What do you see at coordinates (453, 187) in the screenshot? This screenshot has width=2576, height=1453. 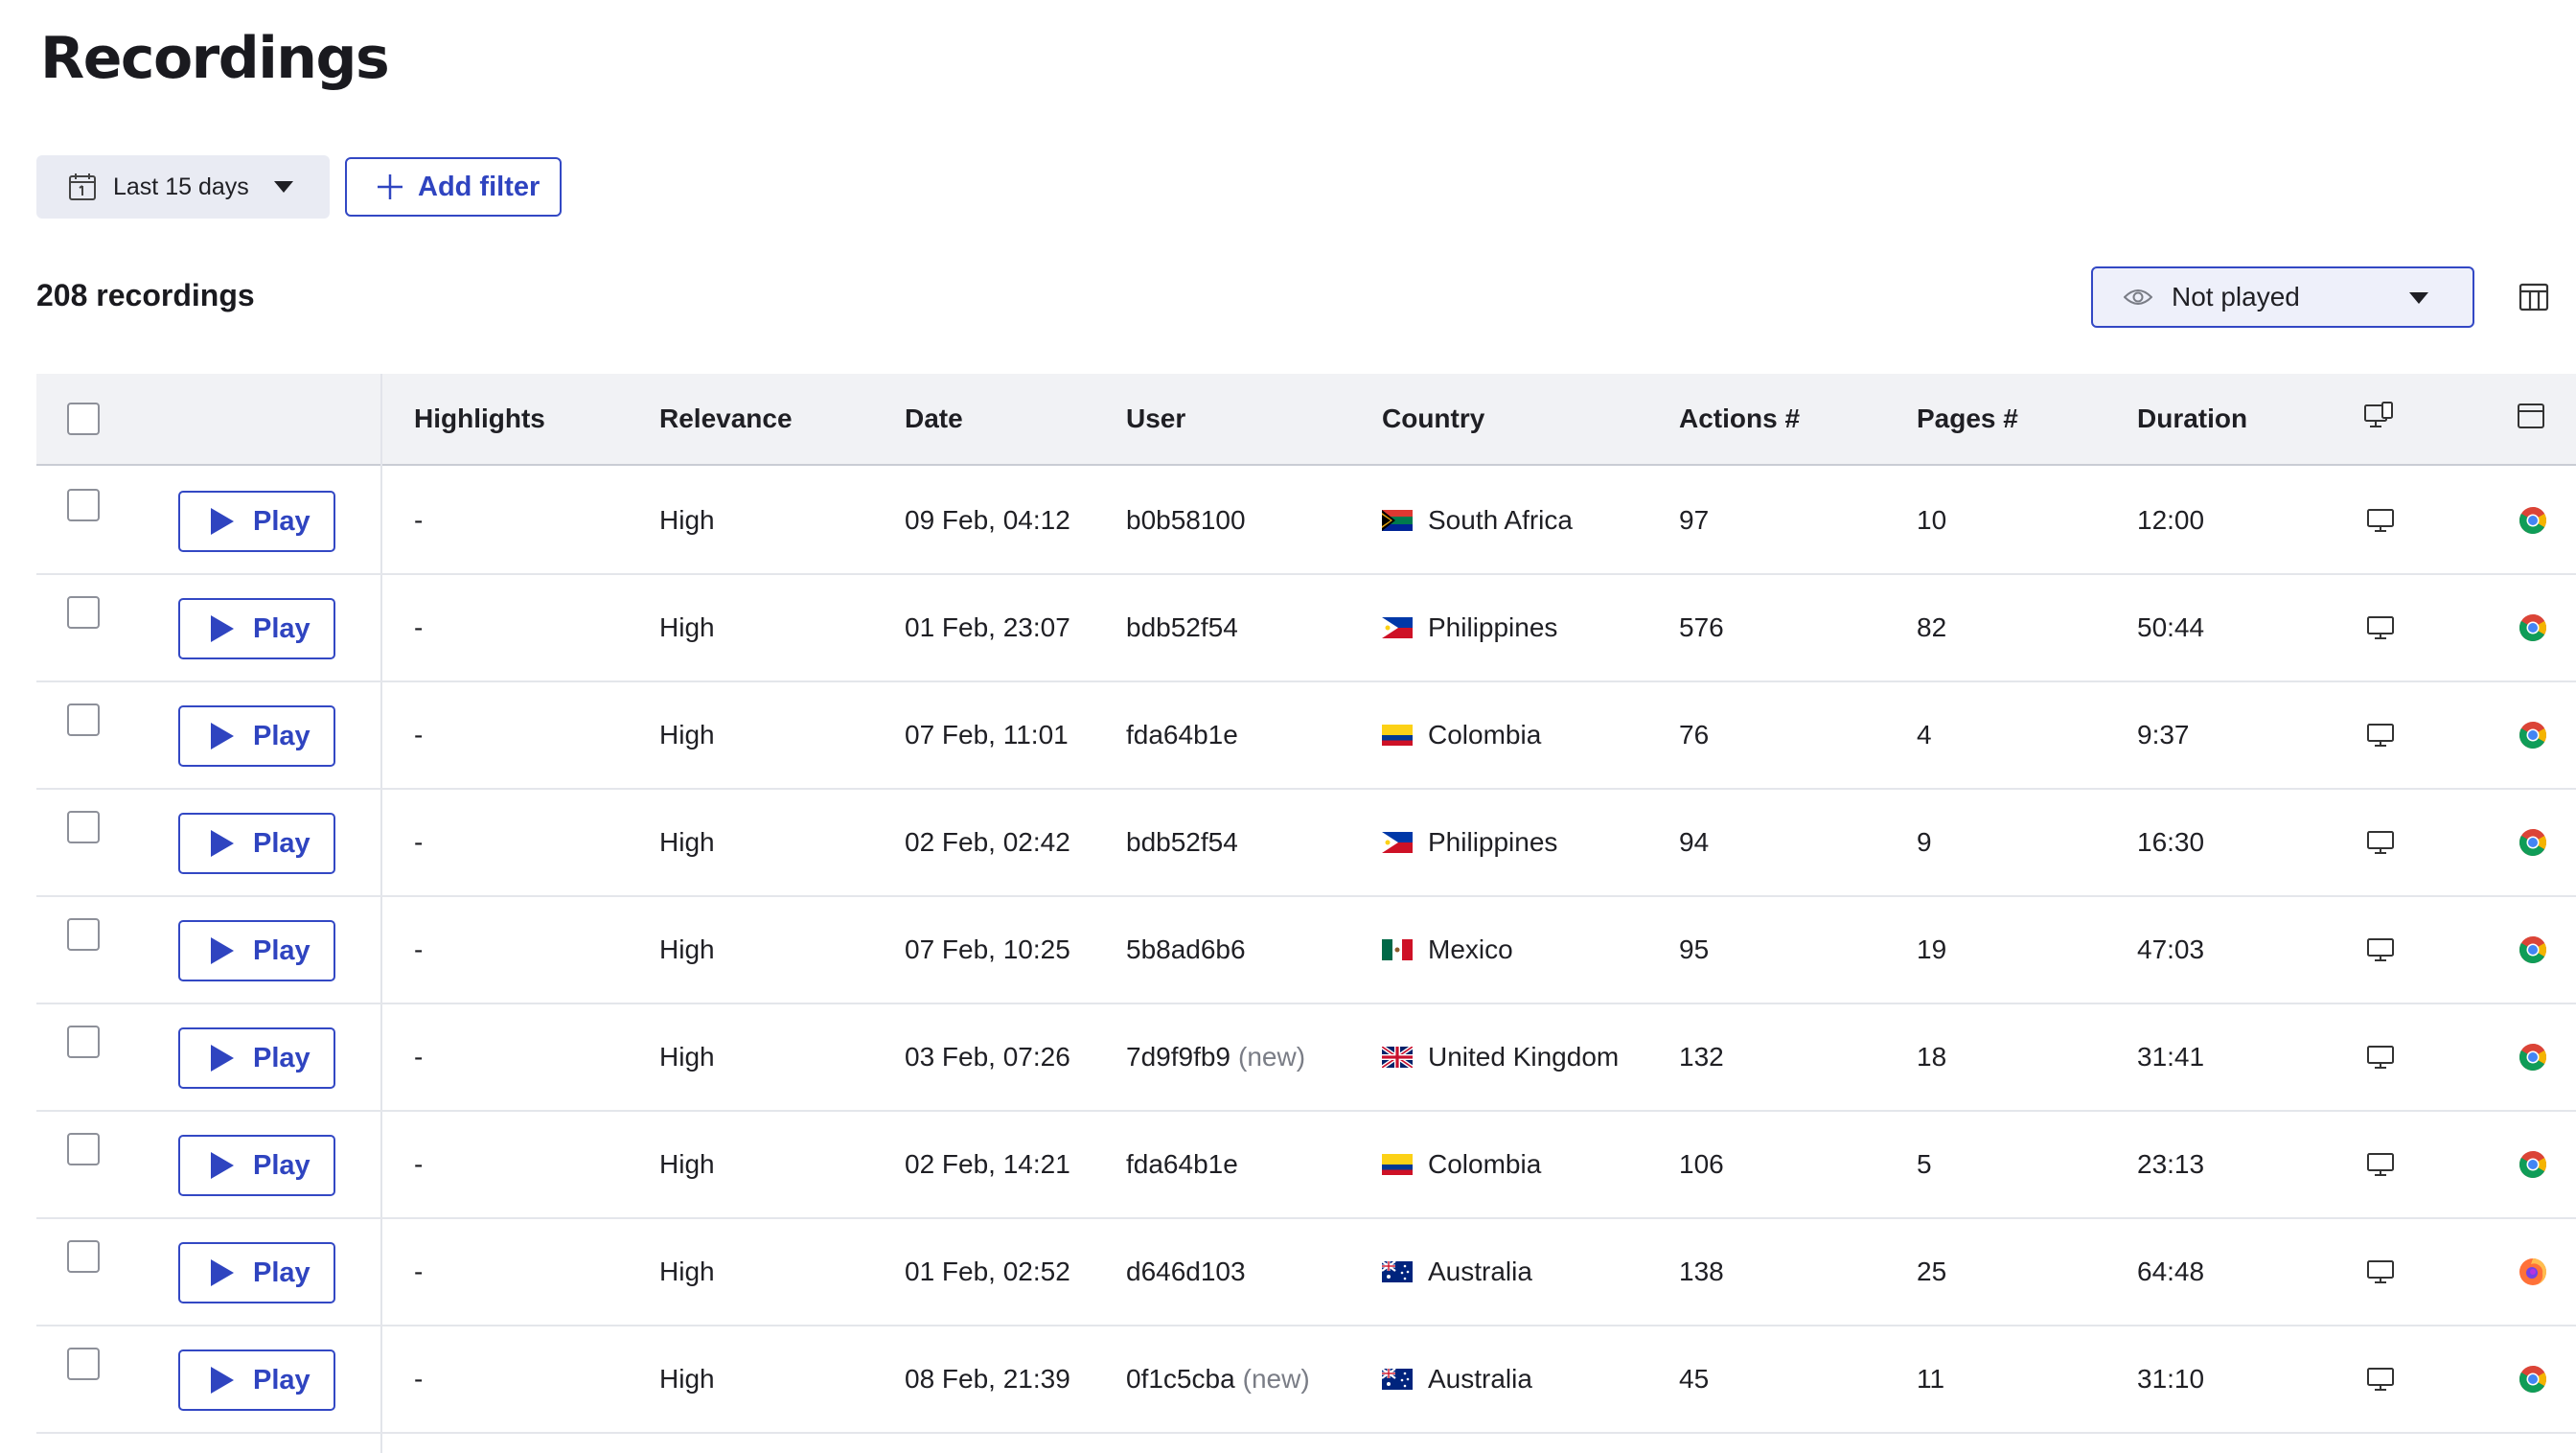 I see `add-filter-button: Add filter` at bounding box center [453, 187].